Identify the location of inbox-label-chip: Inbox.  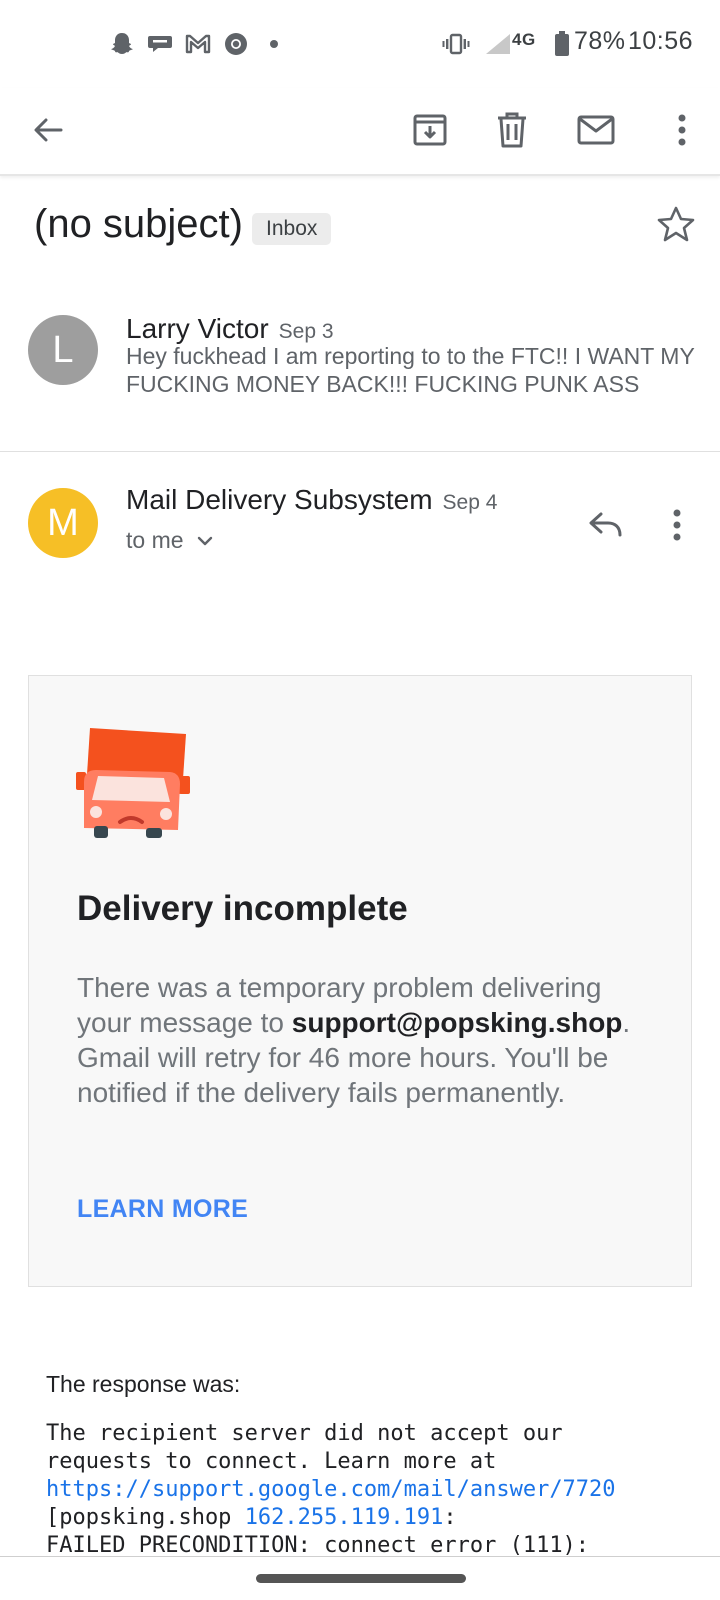
(292, 229).